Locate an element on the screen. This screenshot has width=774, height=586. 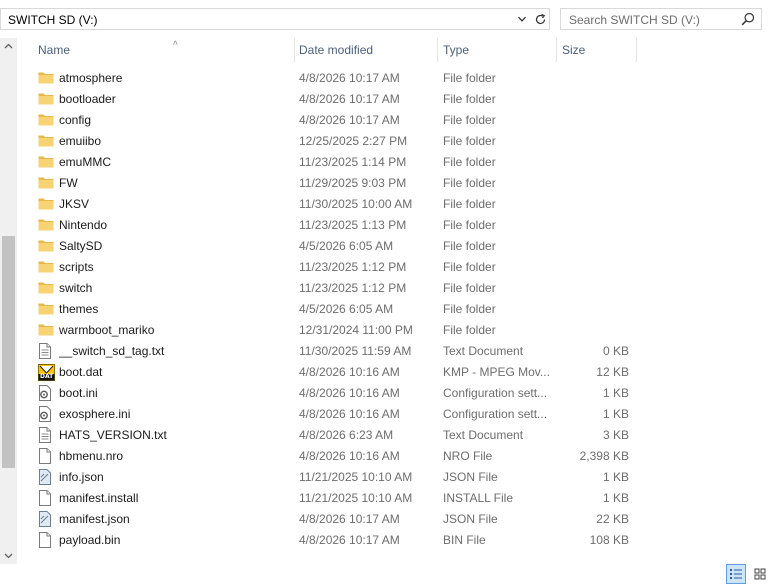
file-row: FW 11/29/2025 9:03 PM File folder is located at coordinates (395, 183).